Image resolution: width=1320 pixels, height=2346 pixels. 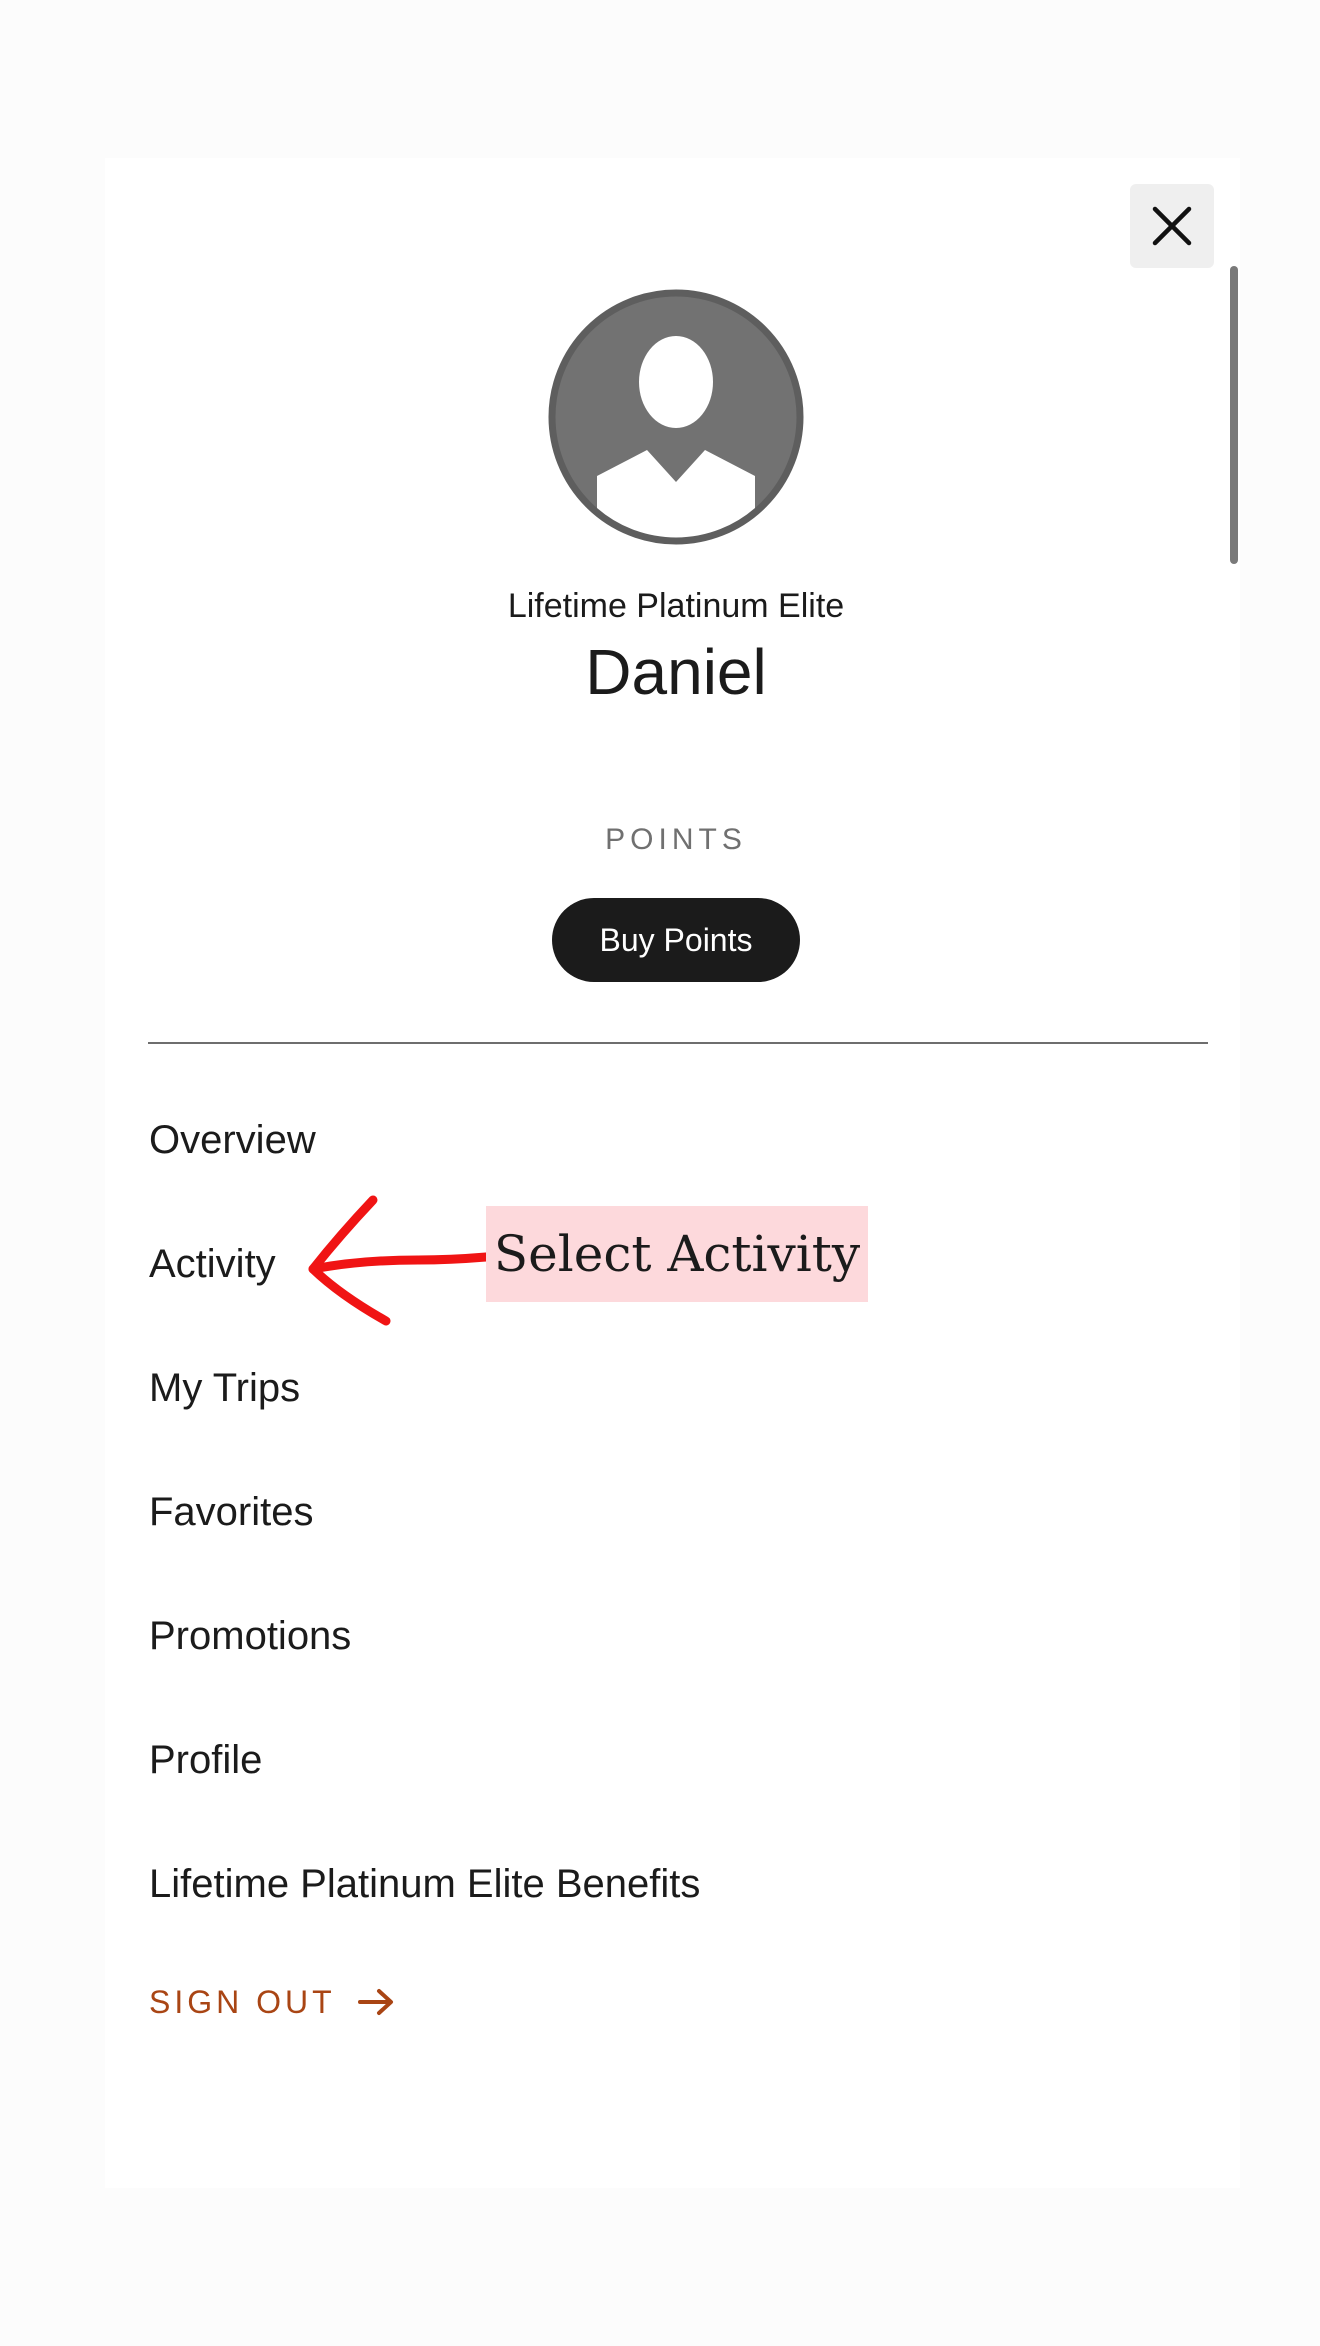 I want to click on membership-tier: Lifetime Platinum Elite, so click(x=676, y=606).